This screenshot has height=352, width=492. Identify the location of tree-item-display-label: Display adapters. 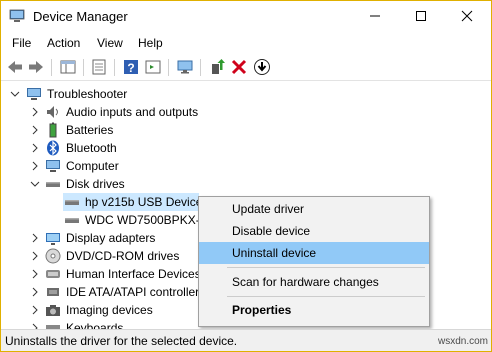
(111, 238).